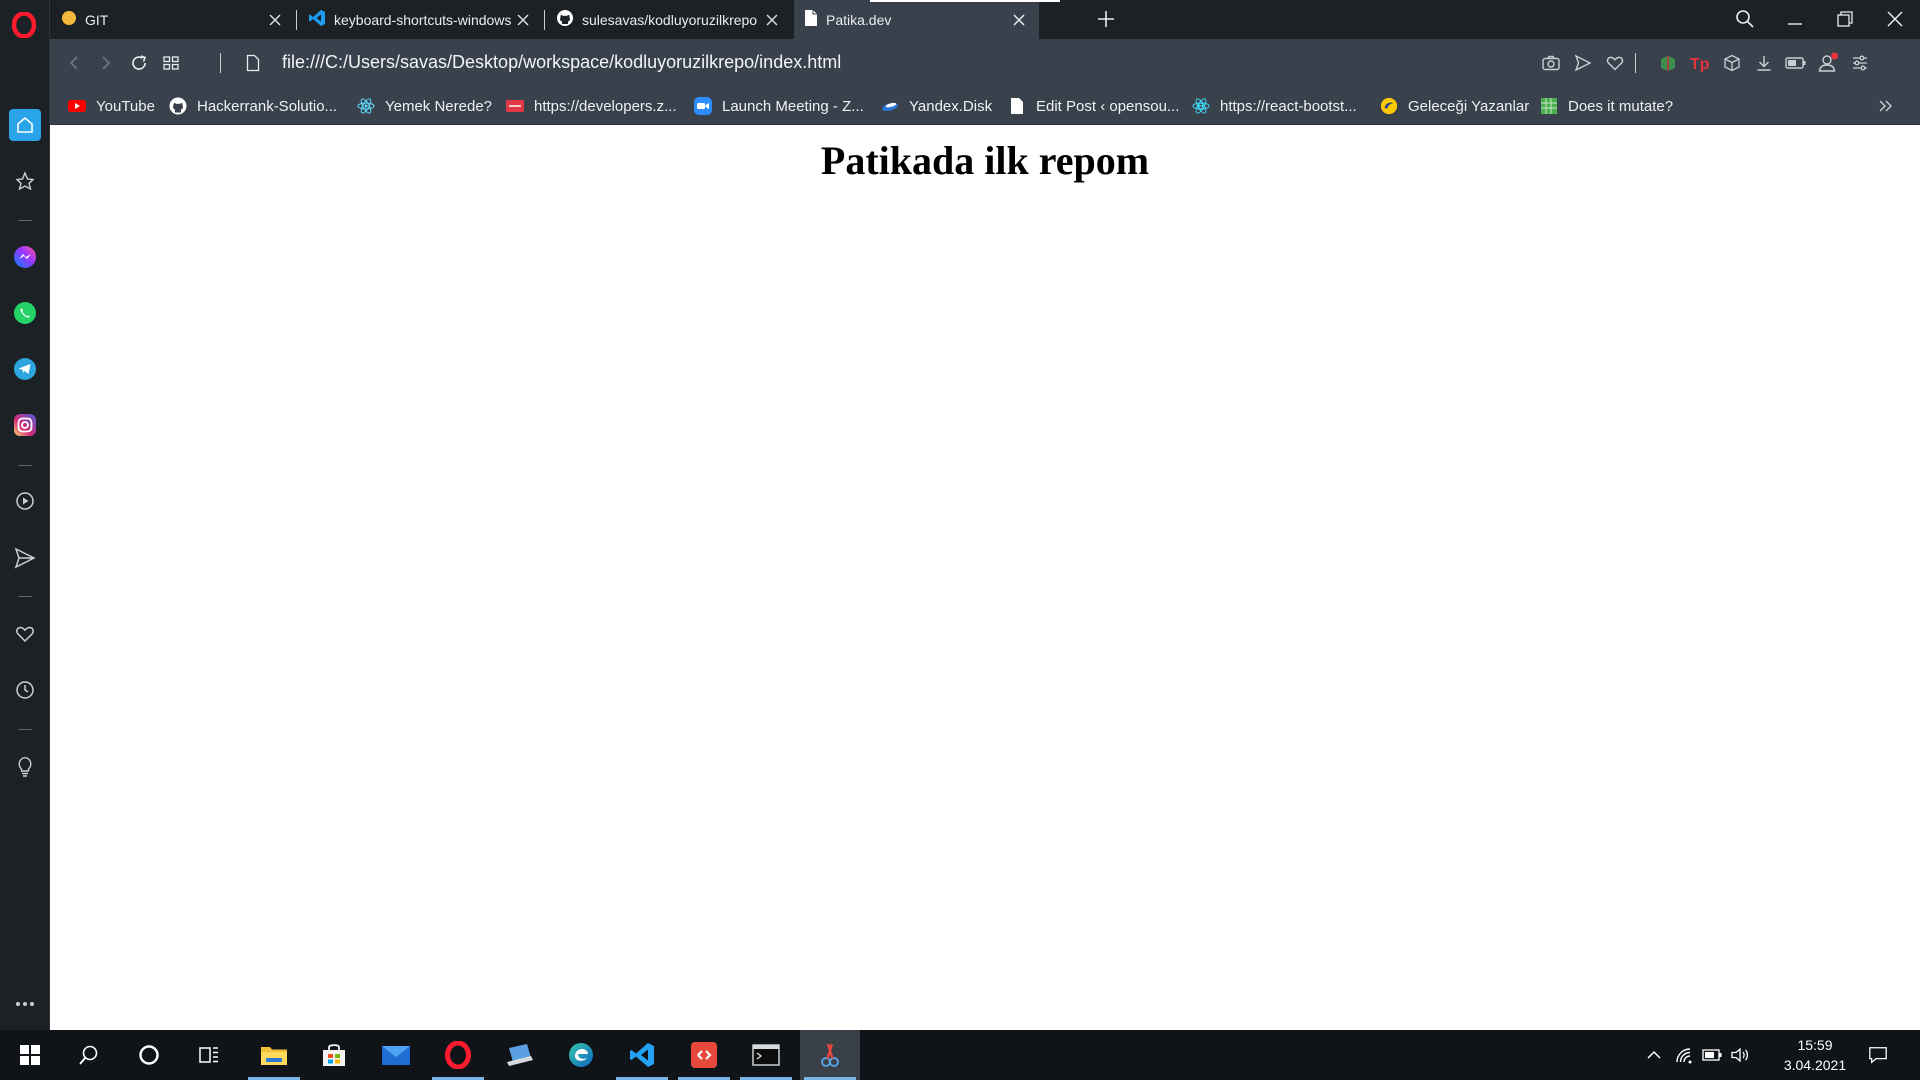 This screenshot has height=1080, width=1920. I want to click on zomato-icon, so click(515, 106).